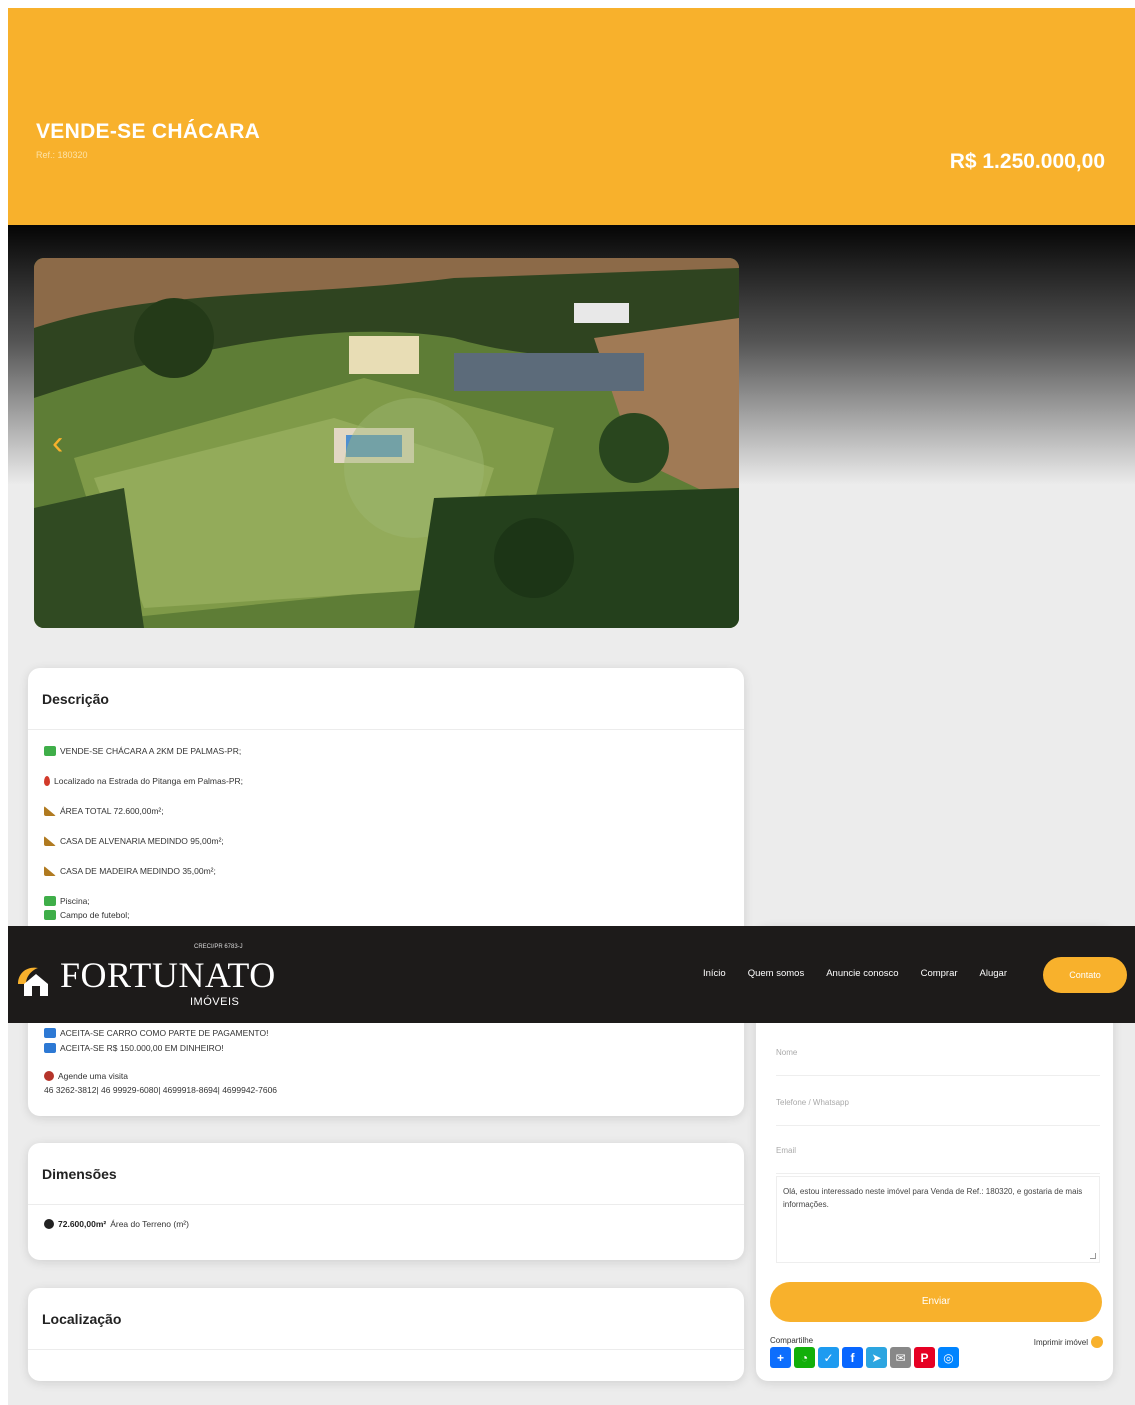  I want to click on area-icon, so click(49, 1224).